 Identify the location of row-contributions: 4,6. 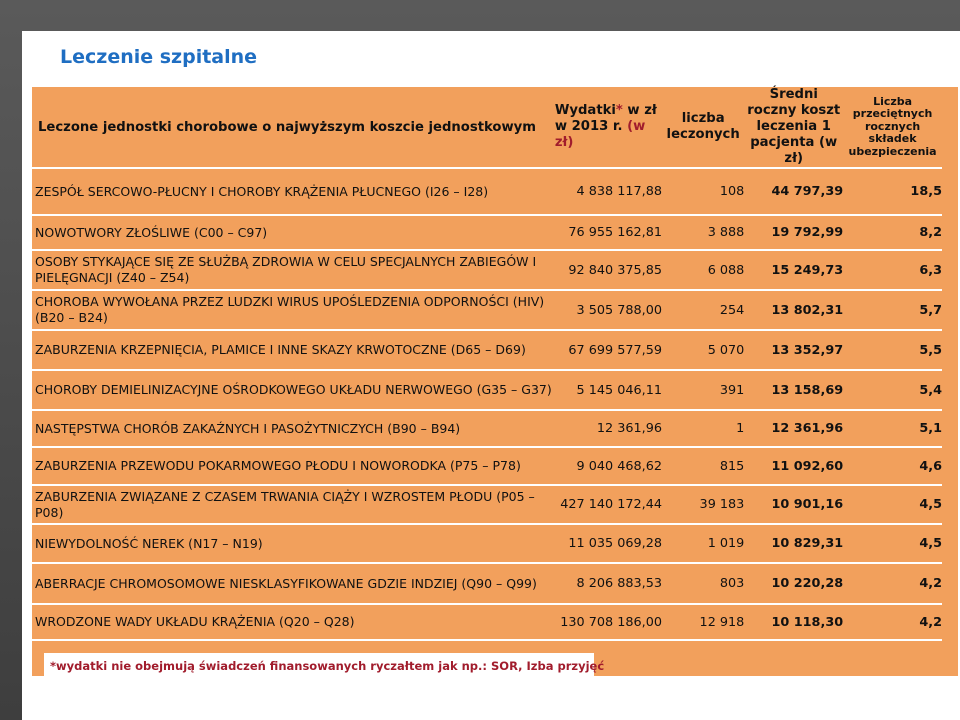
(930, 466).